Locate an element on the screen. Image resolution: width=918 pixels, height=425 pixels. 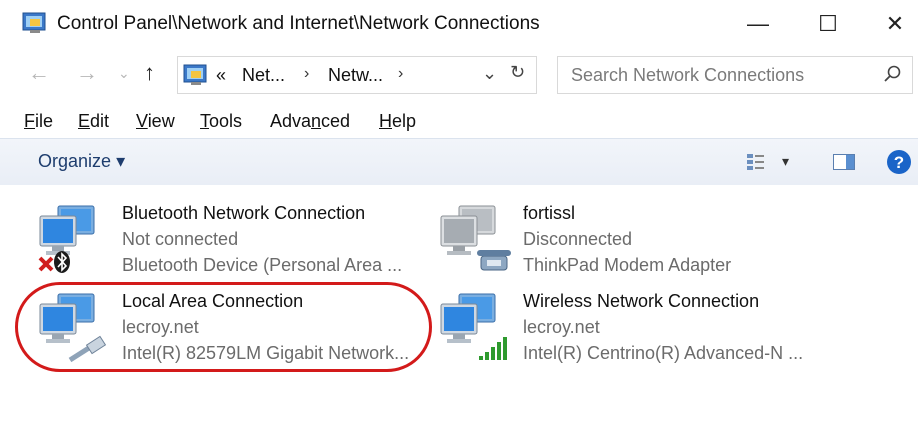
preview-pane-icon is located at coordinates (844, 162).